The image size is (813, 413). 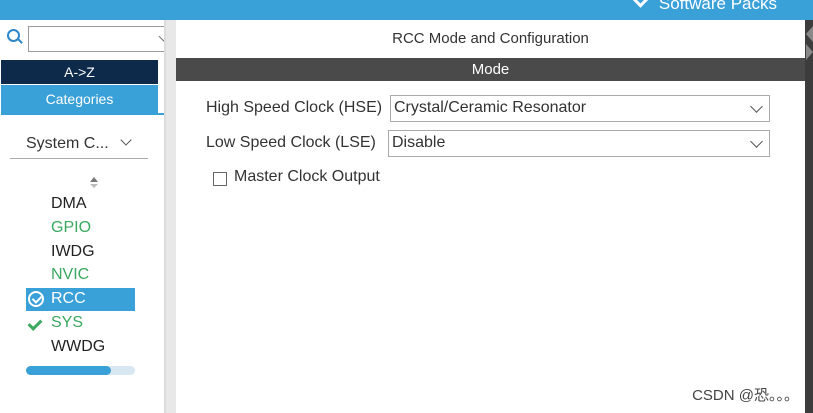 I want to click on hse-label: High Speed Clock (HSE), so click(x=294, y=107).